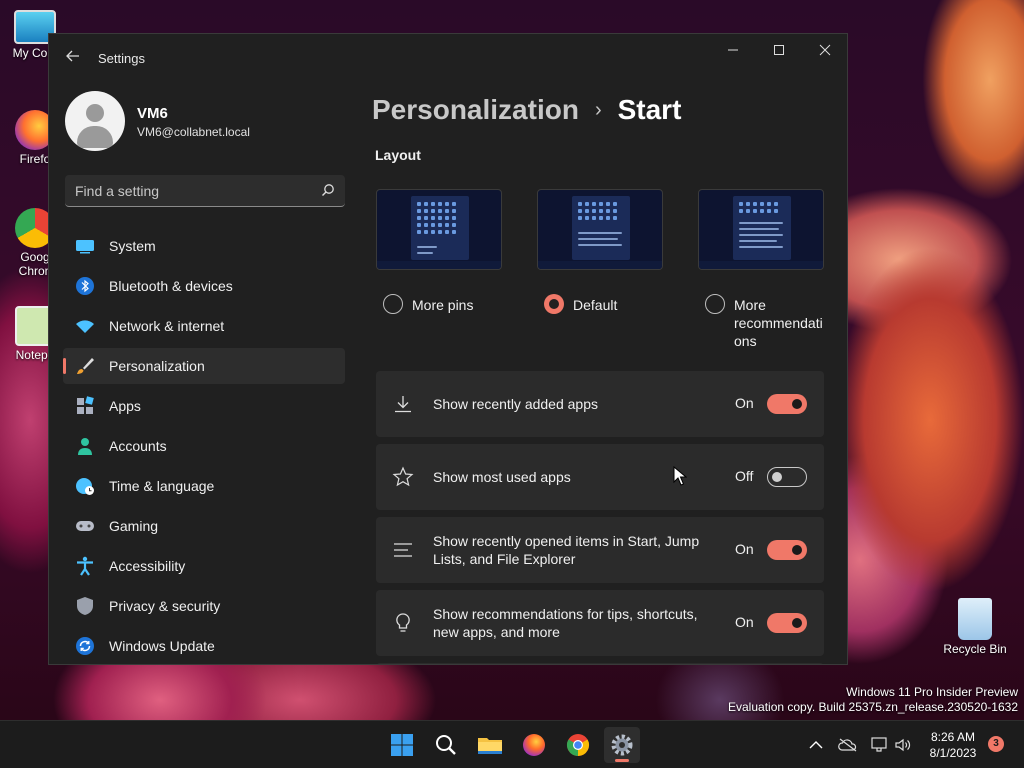 The height and width of the screenshot is (768, 1024). What do you see at coordinates (73, 58) in the screenshot?
I see `back-button` at bounding box center [73, 58].